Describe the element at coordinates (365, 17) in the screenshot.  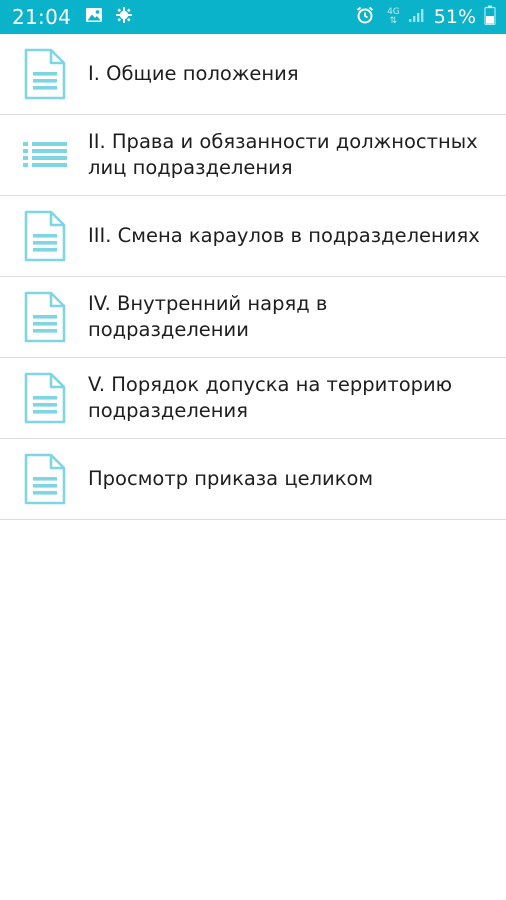
I see `alarm-icon` at that location.